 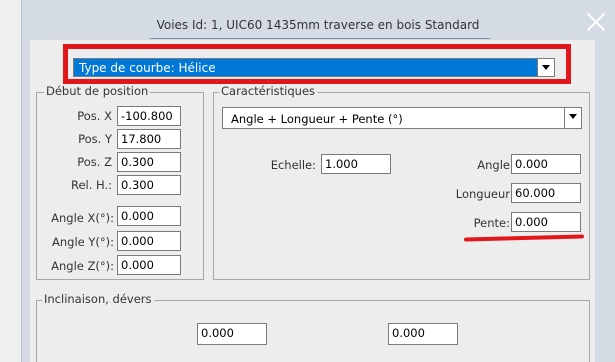 I want to click on rel-h-label: Rel. H.:, so click(x=91, y=185).